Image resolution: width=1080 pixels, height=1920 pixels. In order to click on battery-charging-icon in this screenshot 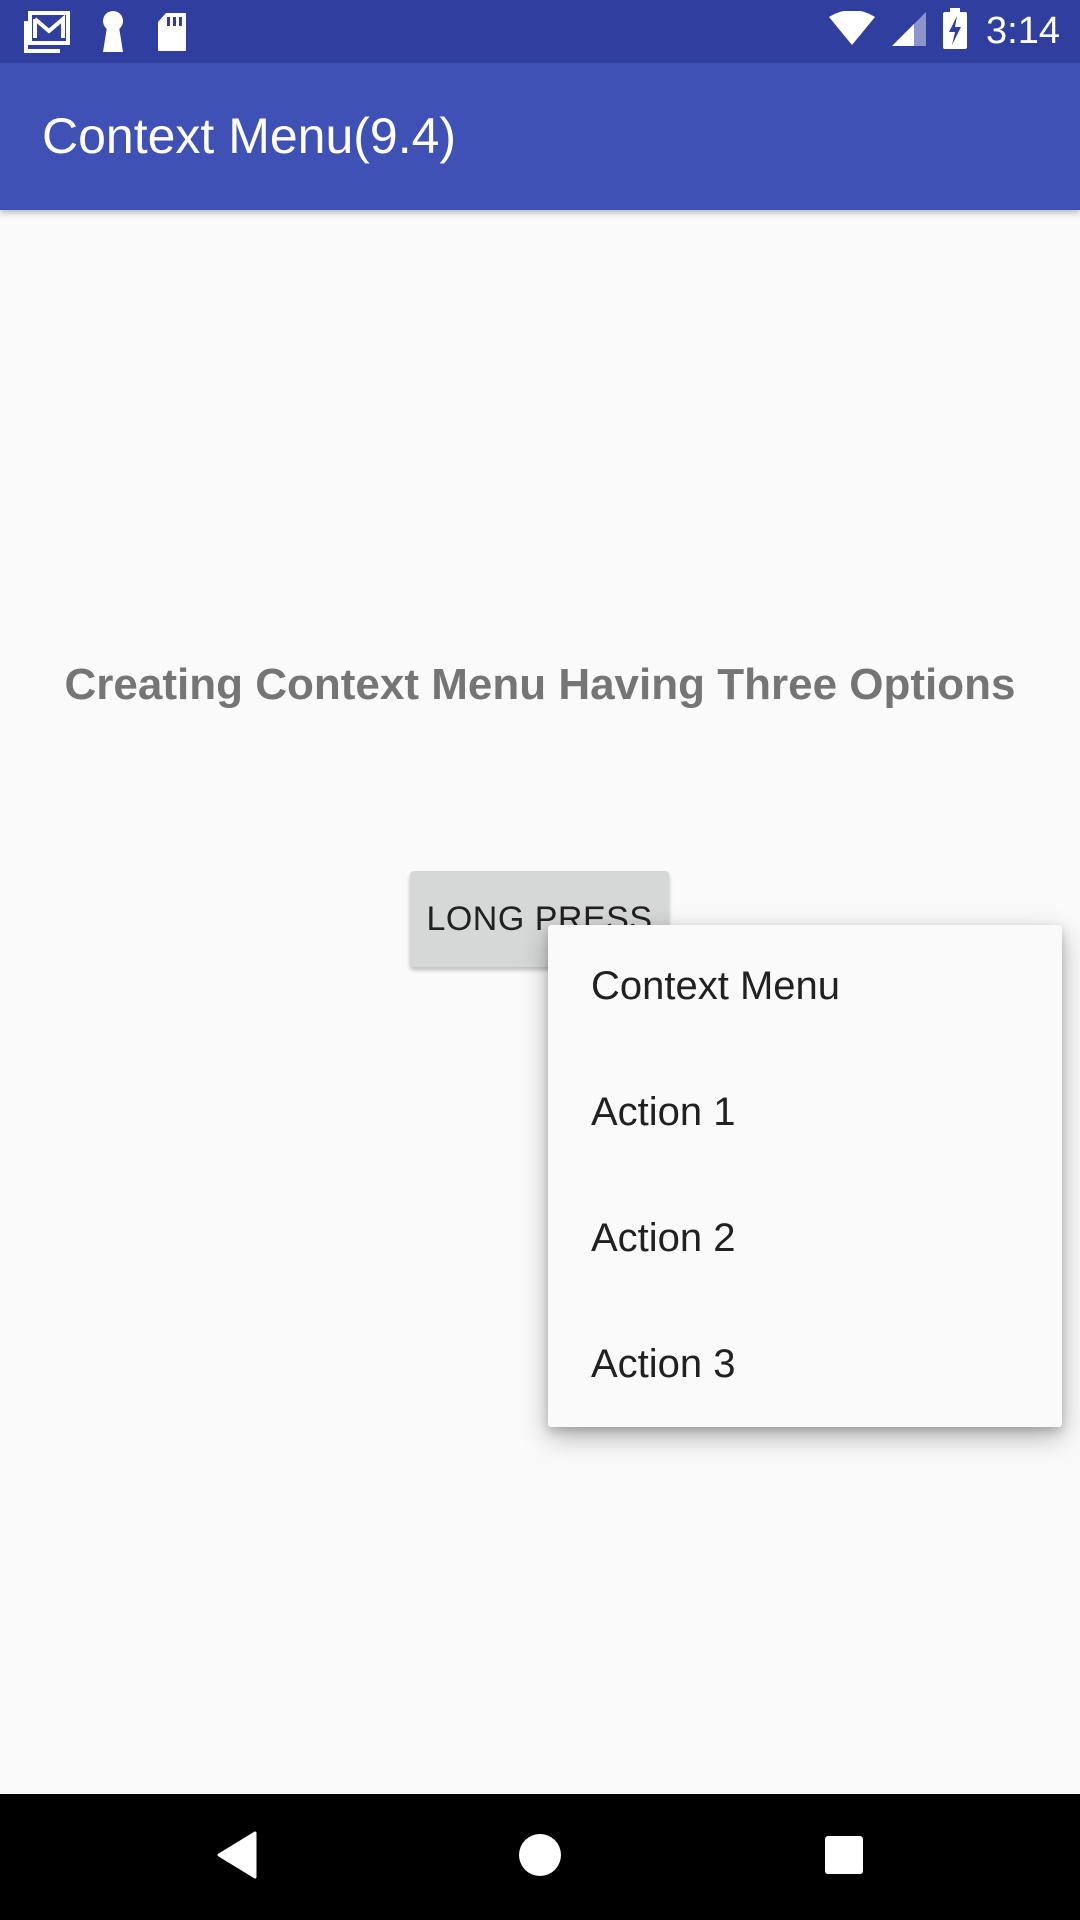, I will do `click(955, 31)`.